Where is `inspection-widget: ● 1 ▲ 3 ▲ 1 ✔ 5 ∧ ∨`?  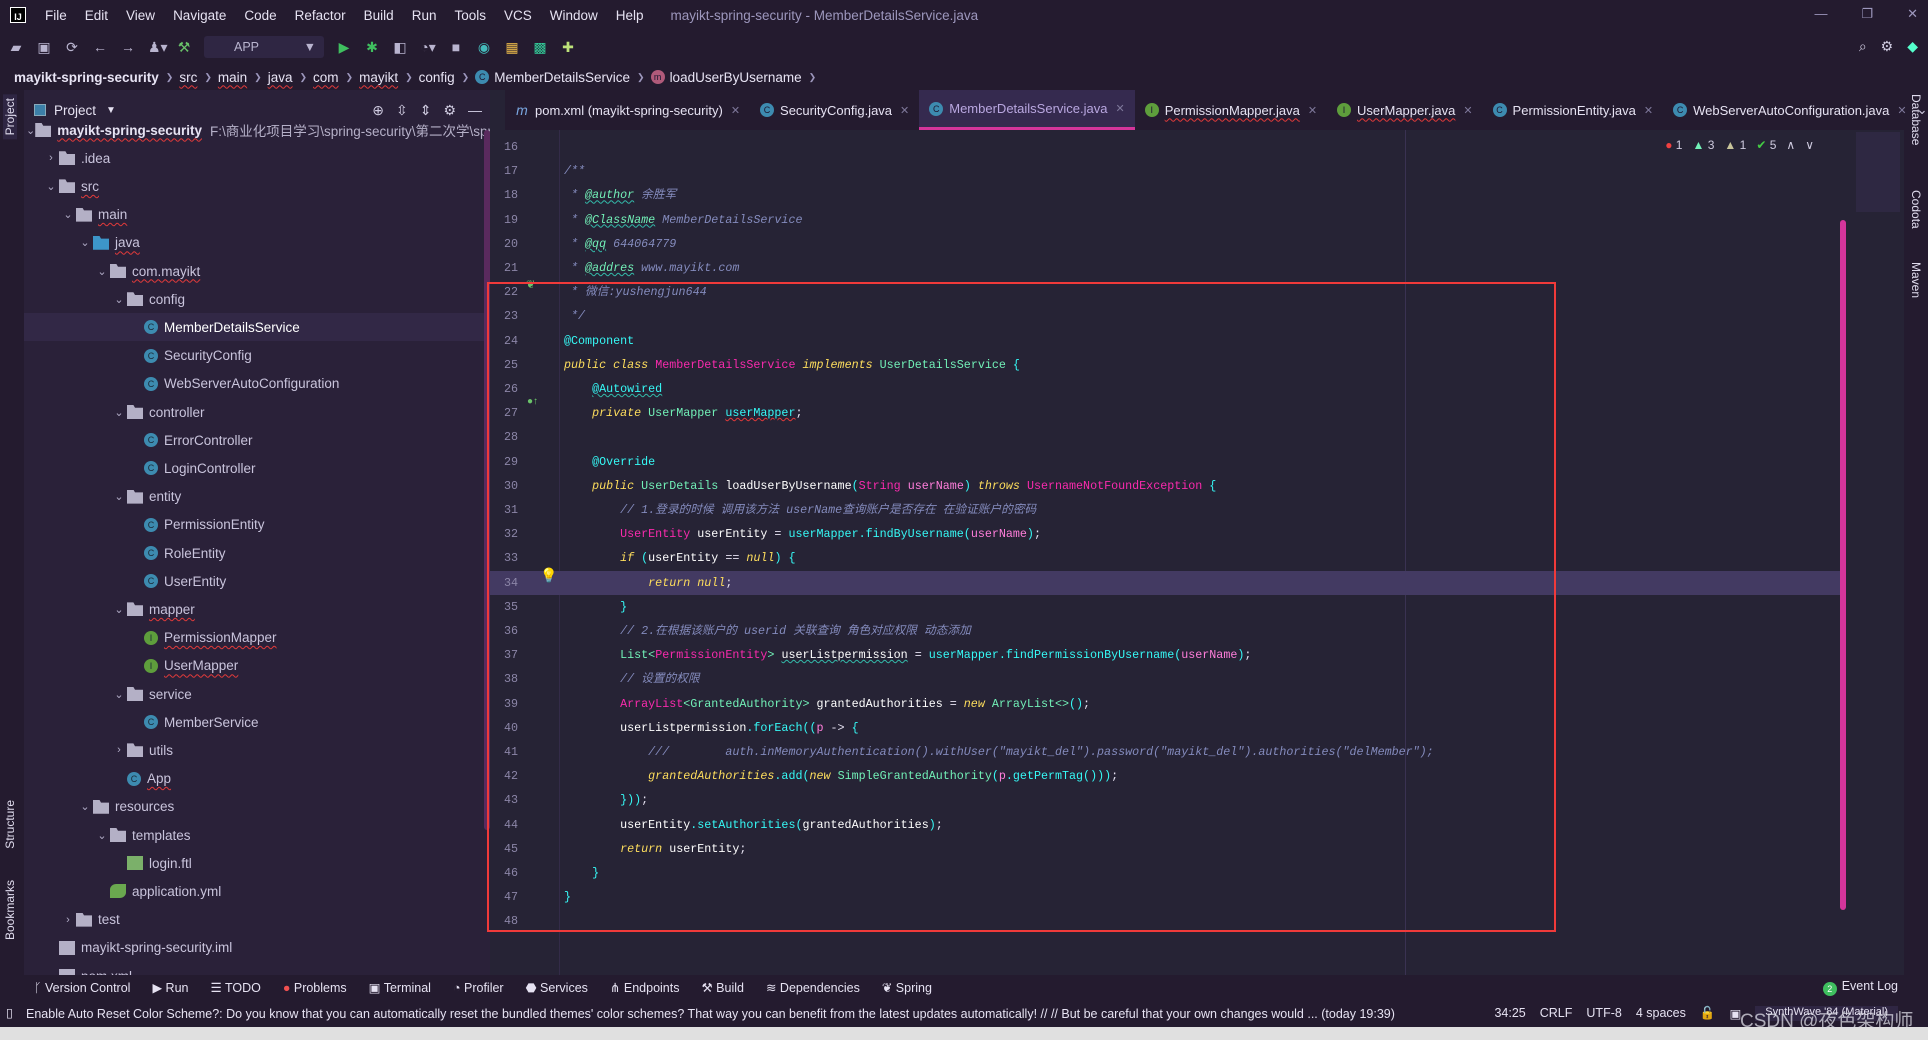
inspection-widget: ● 1 ▲ 3 ▲ 1 ✔ 5 ∧ ∨ is located at coordinates (1739, 145).